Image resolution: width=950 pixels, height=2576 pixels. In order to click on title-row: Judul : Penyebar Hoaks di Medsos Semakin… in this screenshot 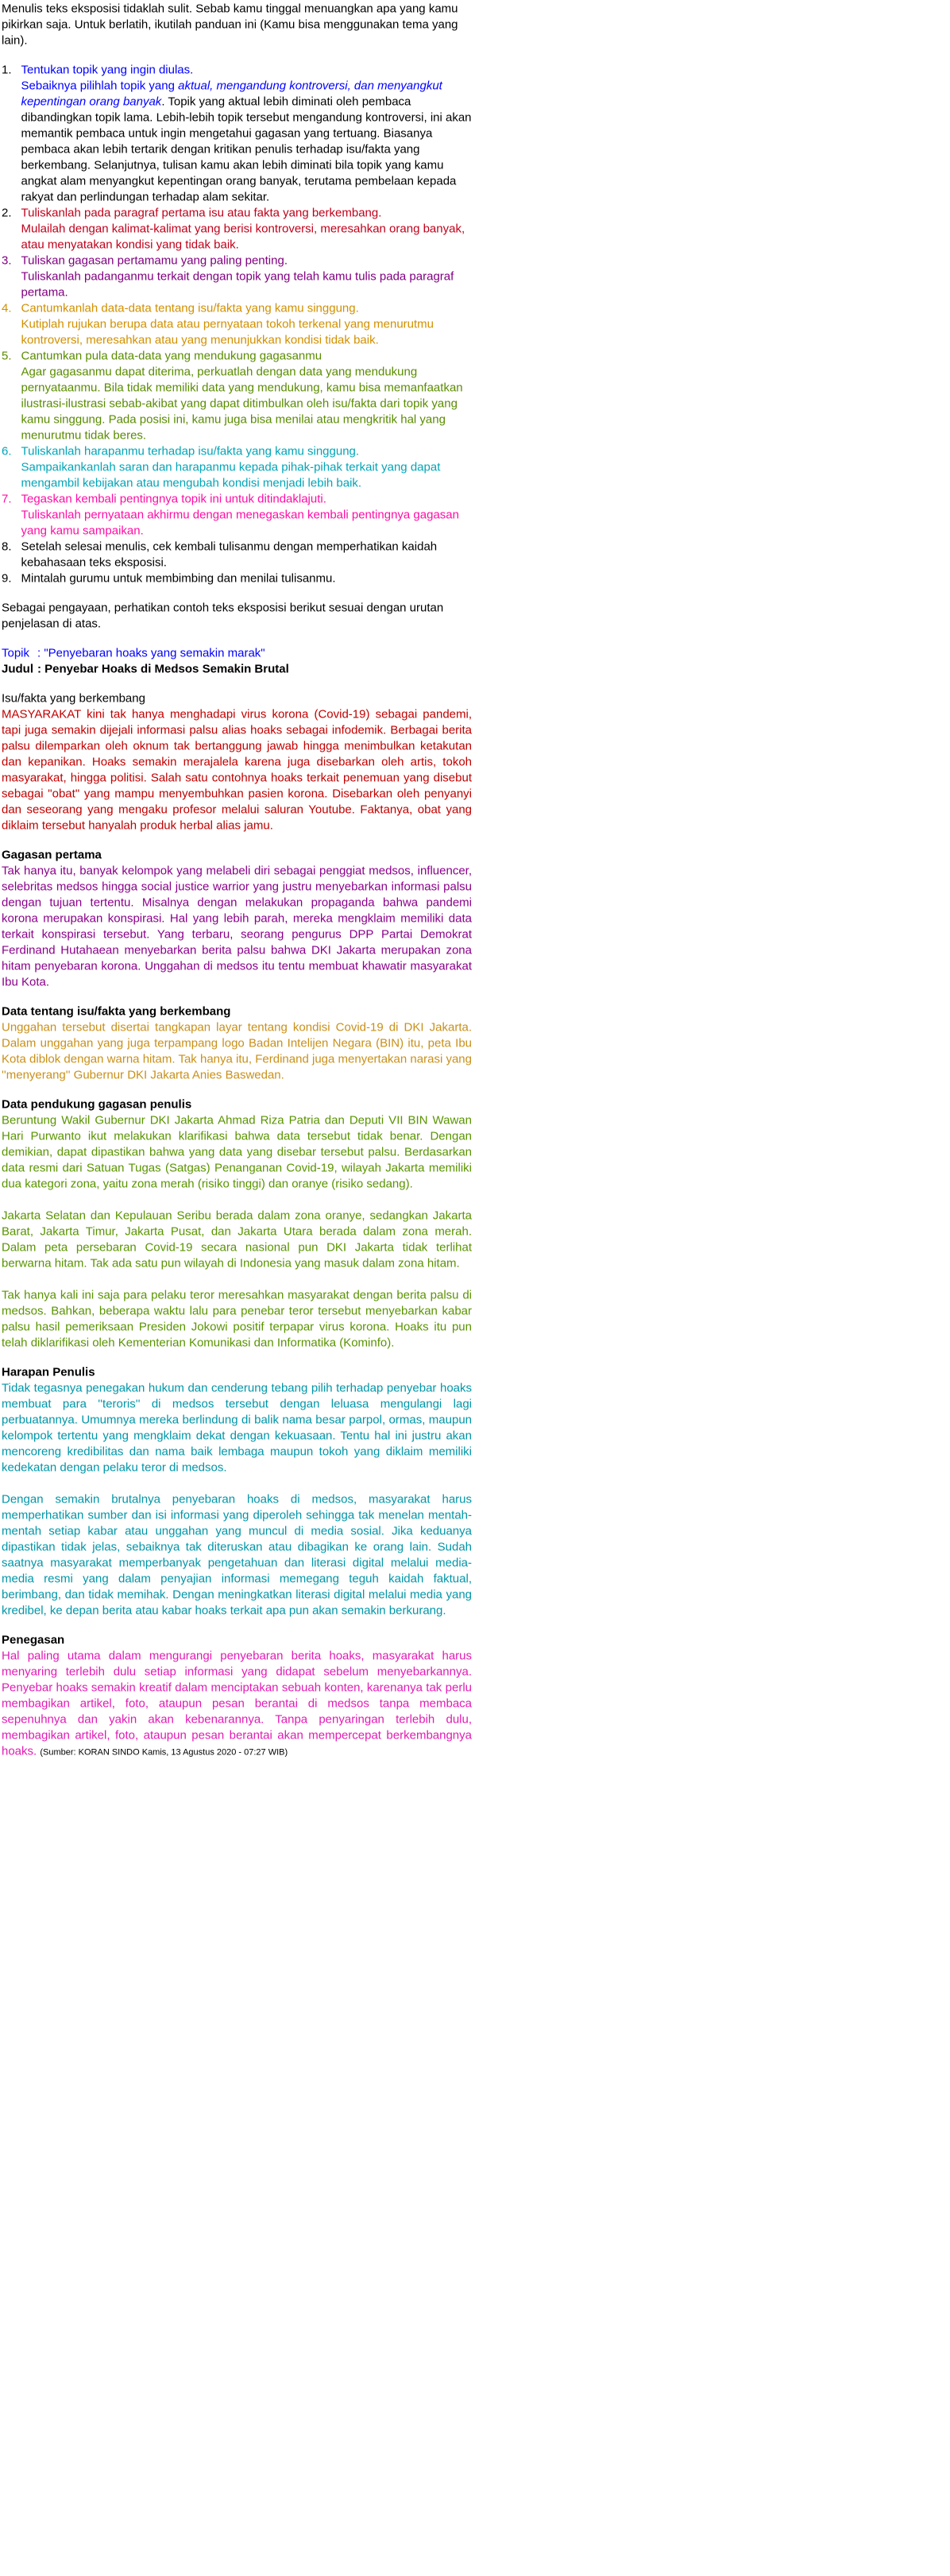, I will do `click(237, 669)`.